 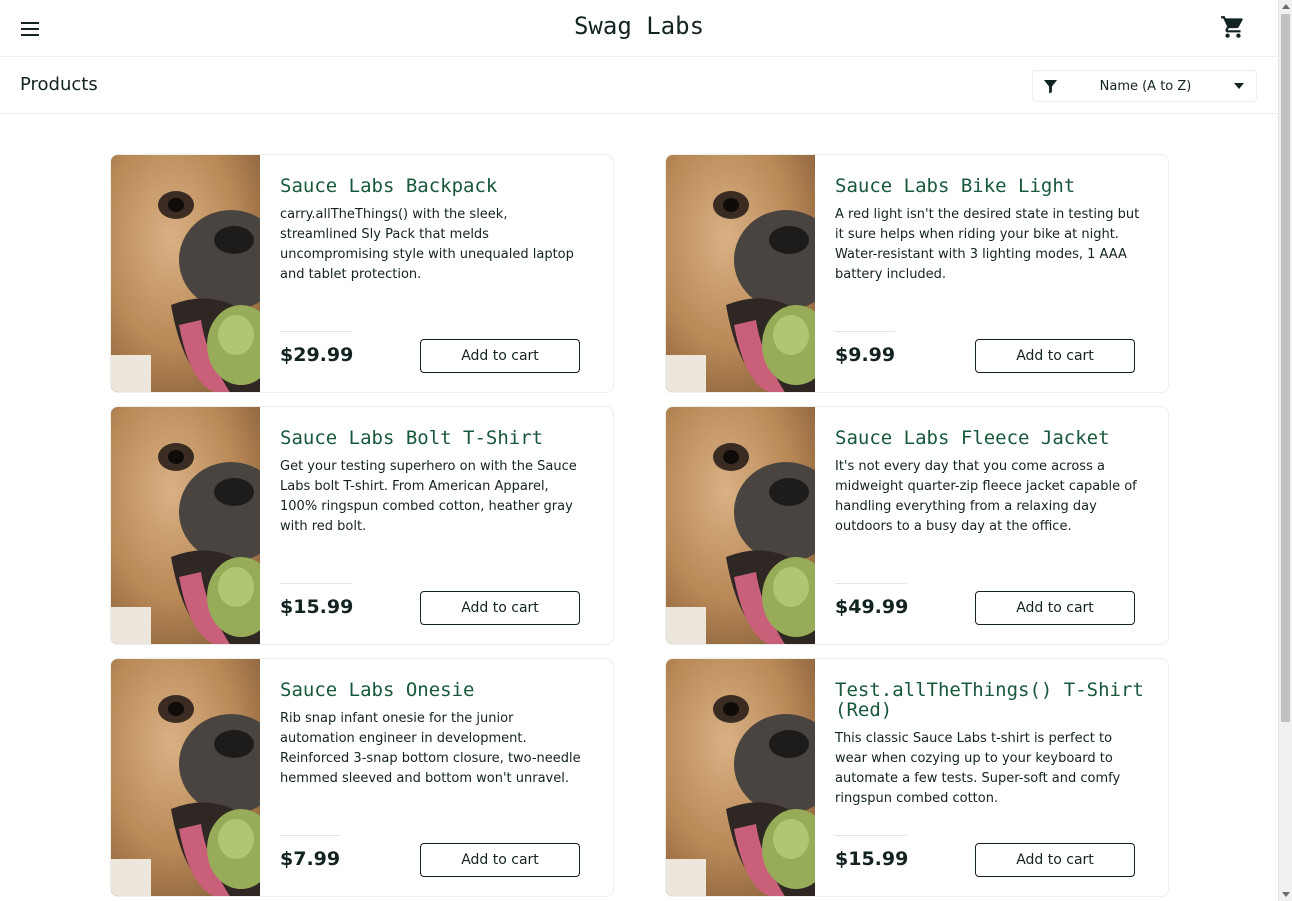 I want to click on sort-dropdown: Name (A to Z), so click(x=1144, y=86).